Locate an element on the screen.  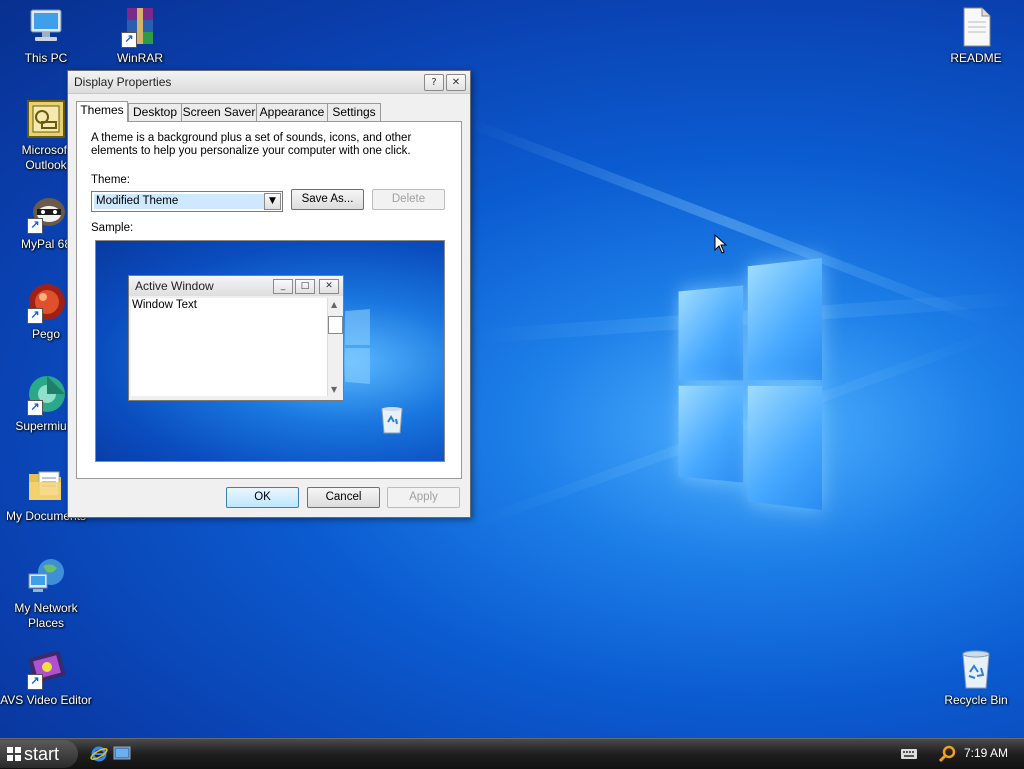
help-button: ? is located at coordinates (434, 82).